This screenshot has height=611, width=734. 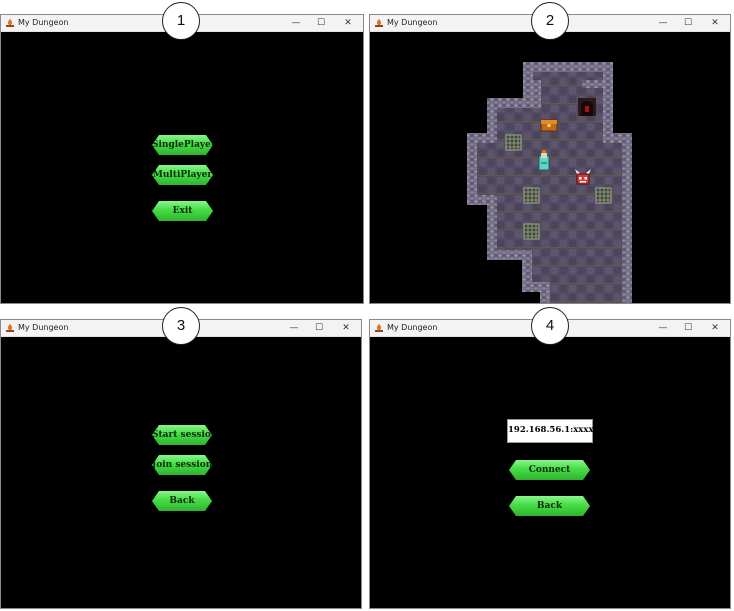 What do you see at coordinates (182, 145) in the screenshot?
I see `singleplayer-button: SinglePlayer` at bounding box center [182, 145].